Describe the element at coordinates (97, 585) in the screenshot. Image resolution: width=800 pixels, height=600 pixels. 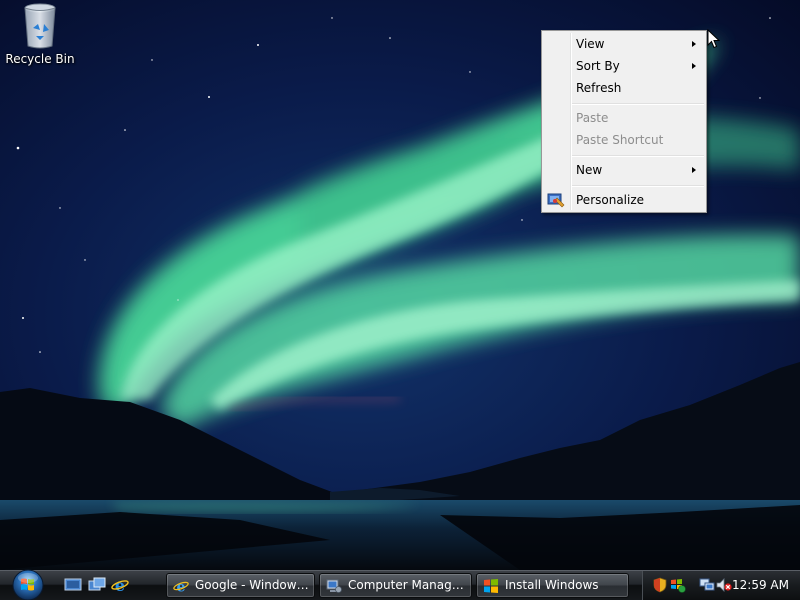
I see `switch-windows-icon` at that location.